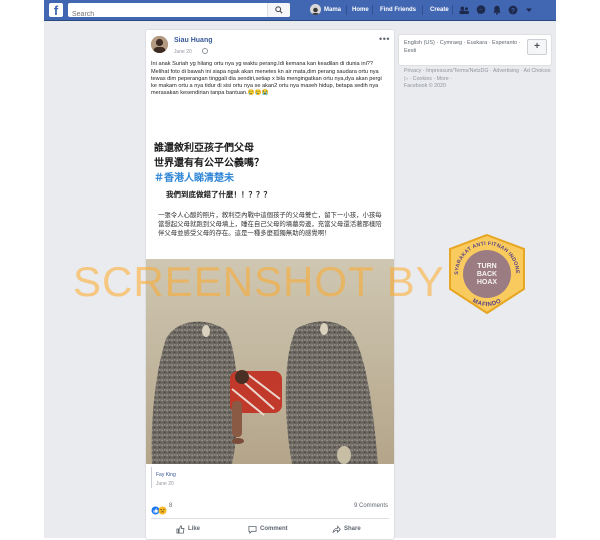  I want to click on svg-text: TURN, so click(486, 266).